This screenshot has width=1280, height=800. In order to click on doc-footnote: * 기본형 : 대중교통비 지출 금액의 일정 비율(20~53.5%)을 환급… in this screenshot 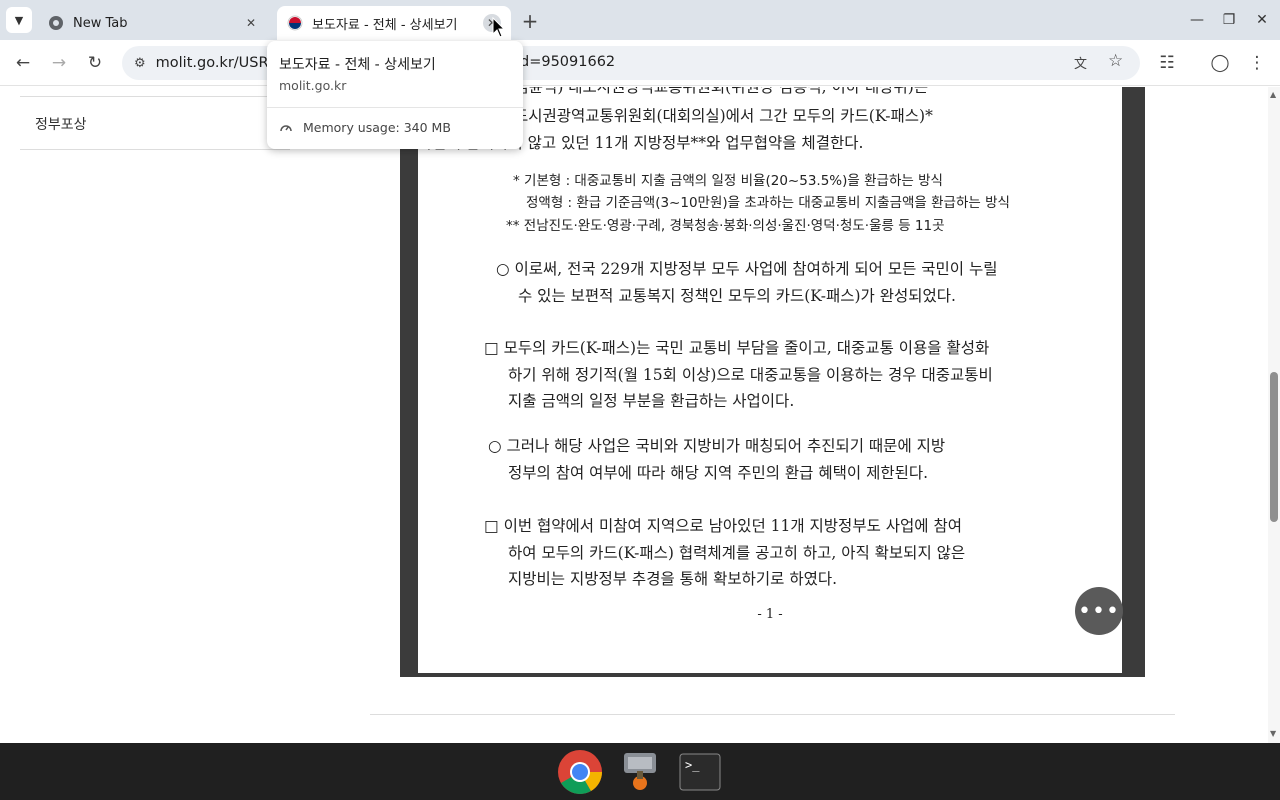, I will do `click(728, 181)`.